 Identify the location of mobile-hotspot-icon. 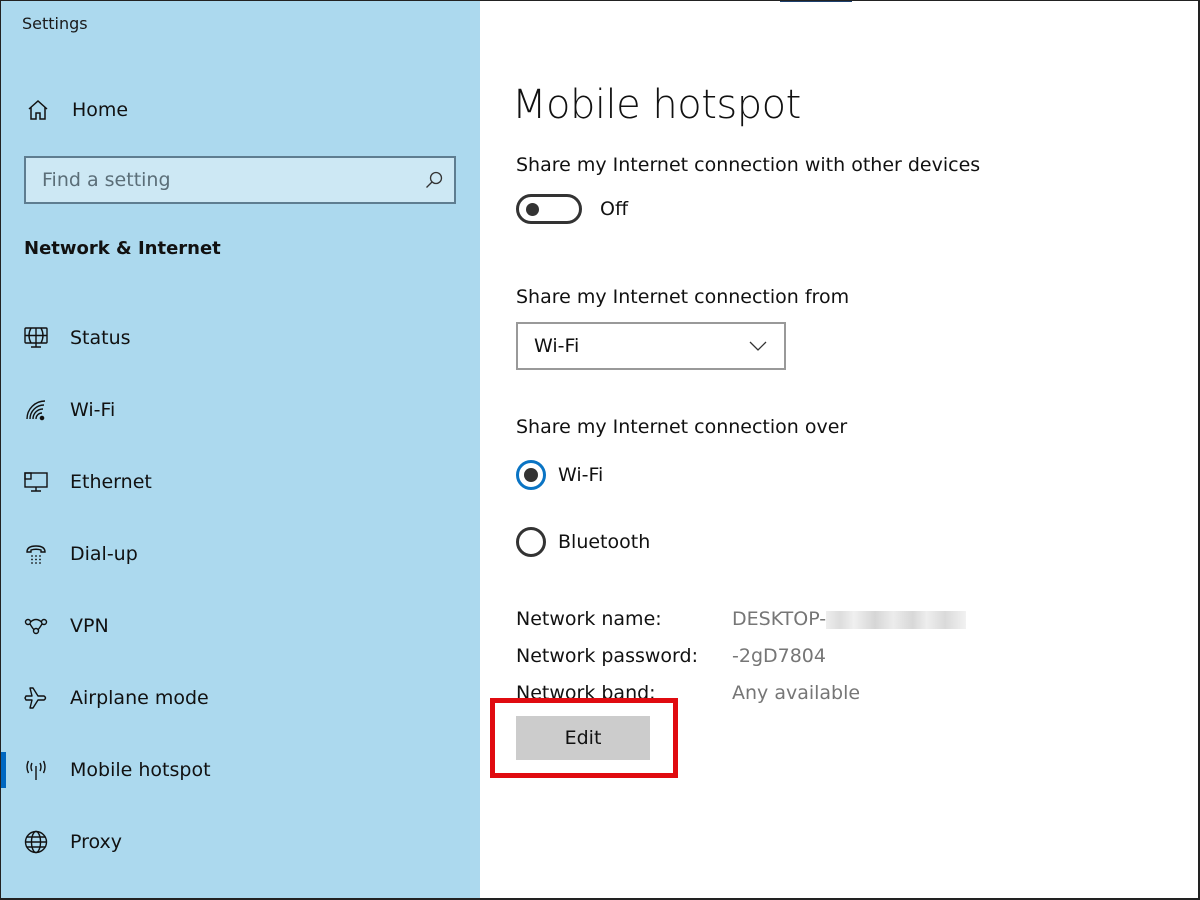
(36, 770).